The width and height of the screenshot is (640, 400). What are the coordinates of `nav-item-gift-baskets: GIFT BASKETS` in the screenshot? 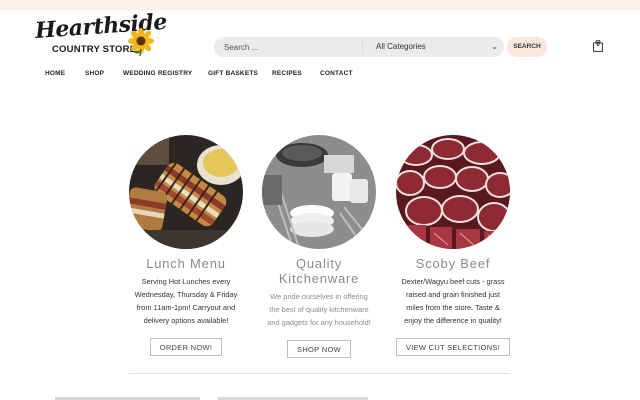 It's located at (240, 75).